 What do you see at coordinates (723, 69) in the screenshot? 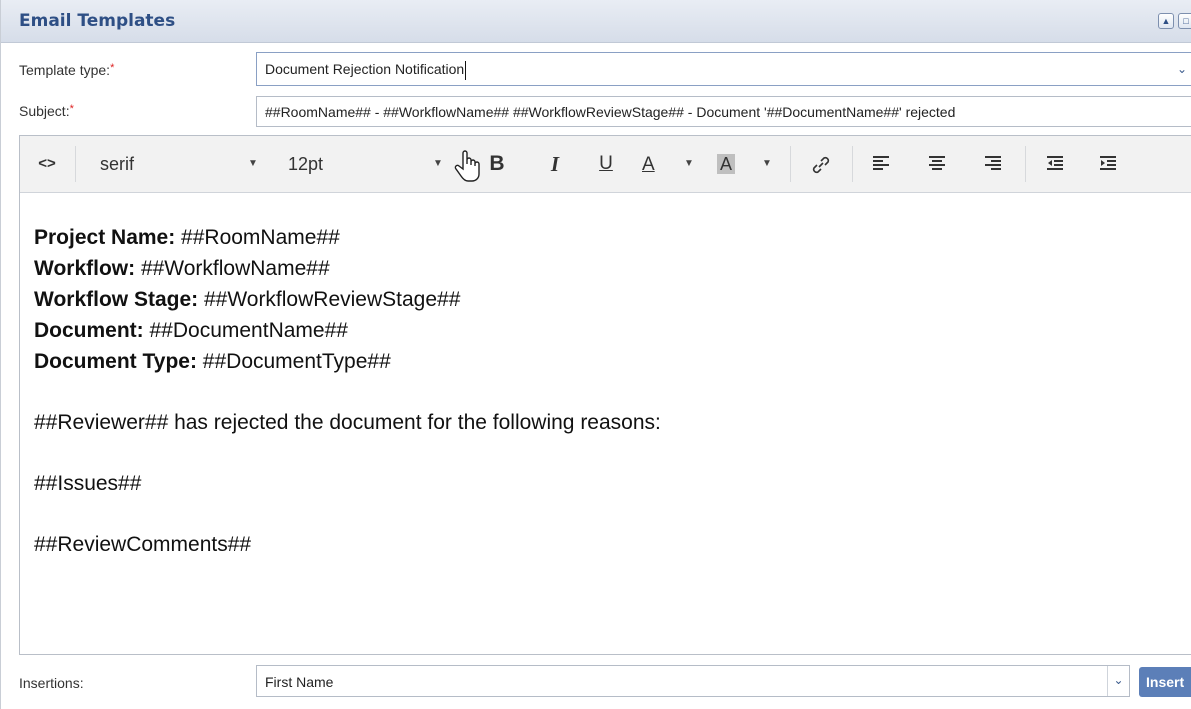
I see `template-type-select: Document Rejection Notification ⌄` at bounding box center [723, 69].